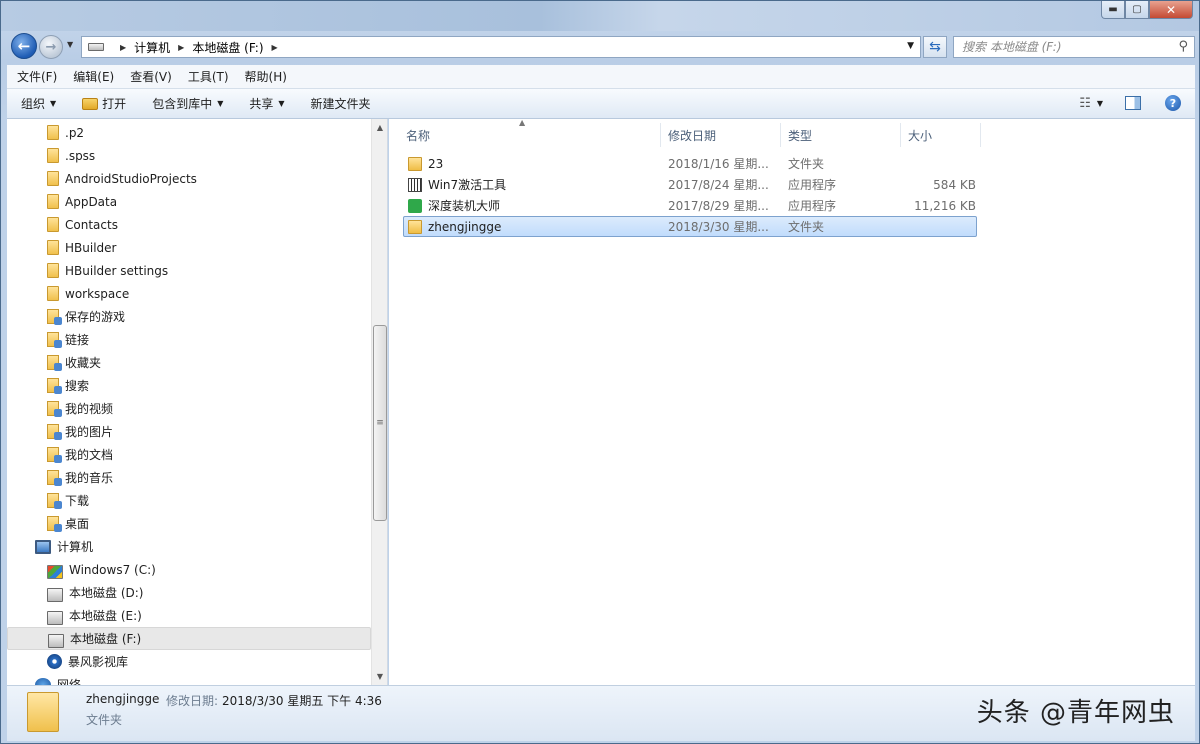 The width and height of the screenshot is (1200, 744). What do you see at coordinates (83, 363) in the screenshot?
I see `tree-item-label: 收藏夹` at bounding box center [83, 363].